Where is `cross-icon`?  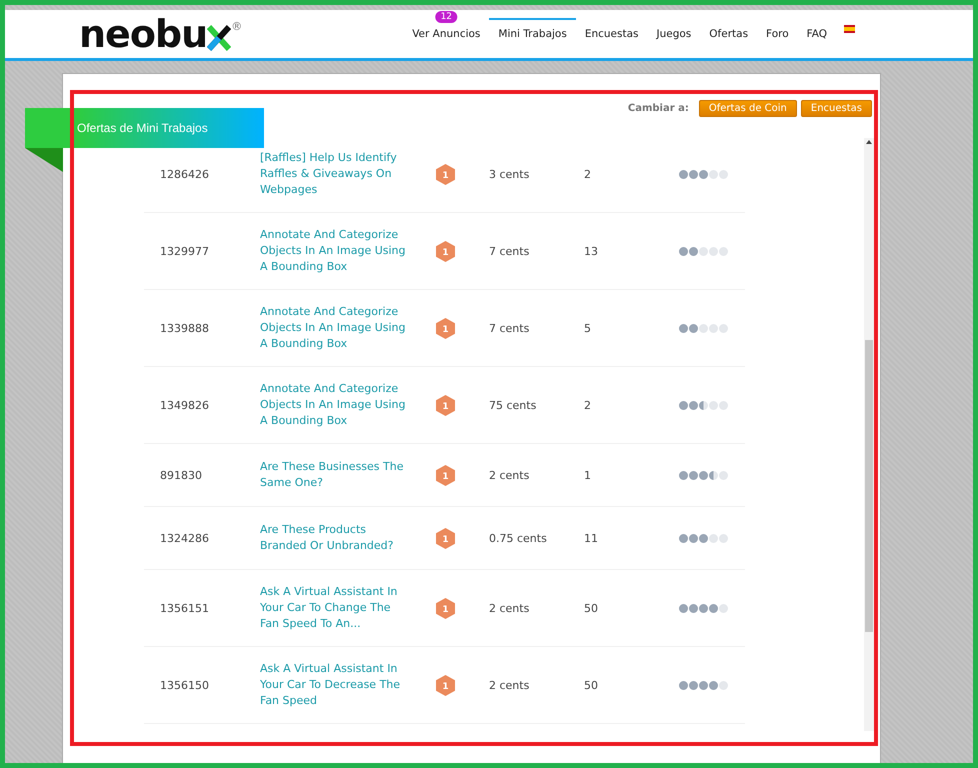
cross-icon is located at coordinates (219, 38).